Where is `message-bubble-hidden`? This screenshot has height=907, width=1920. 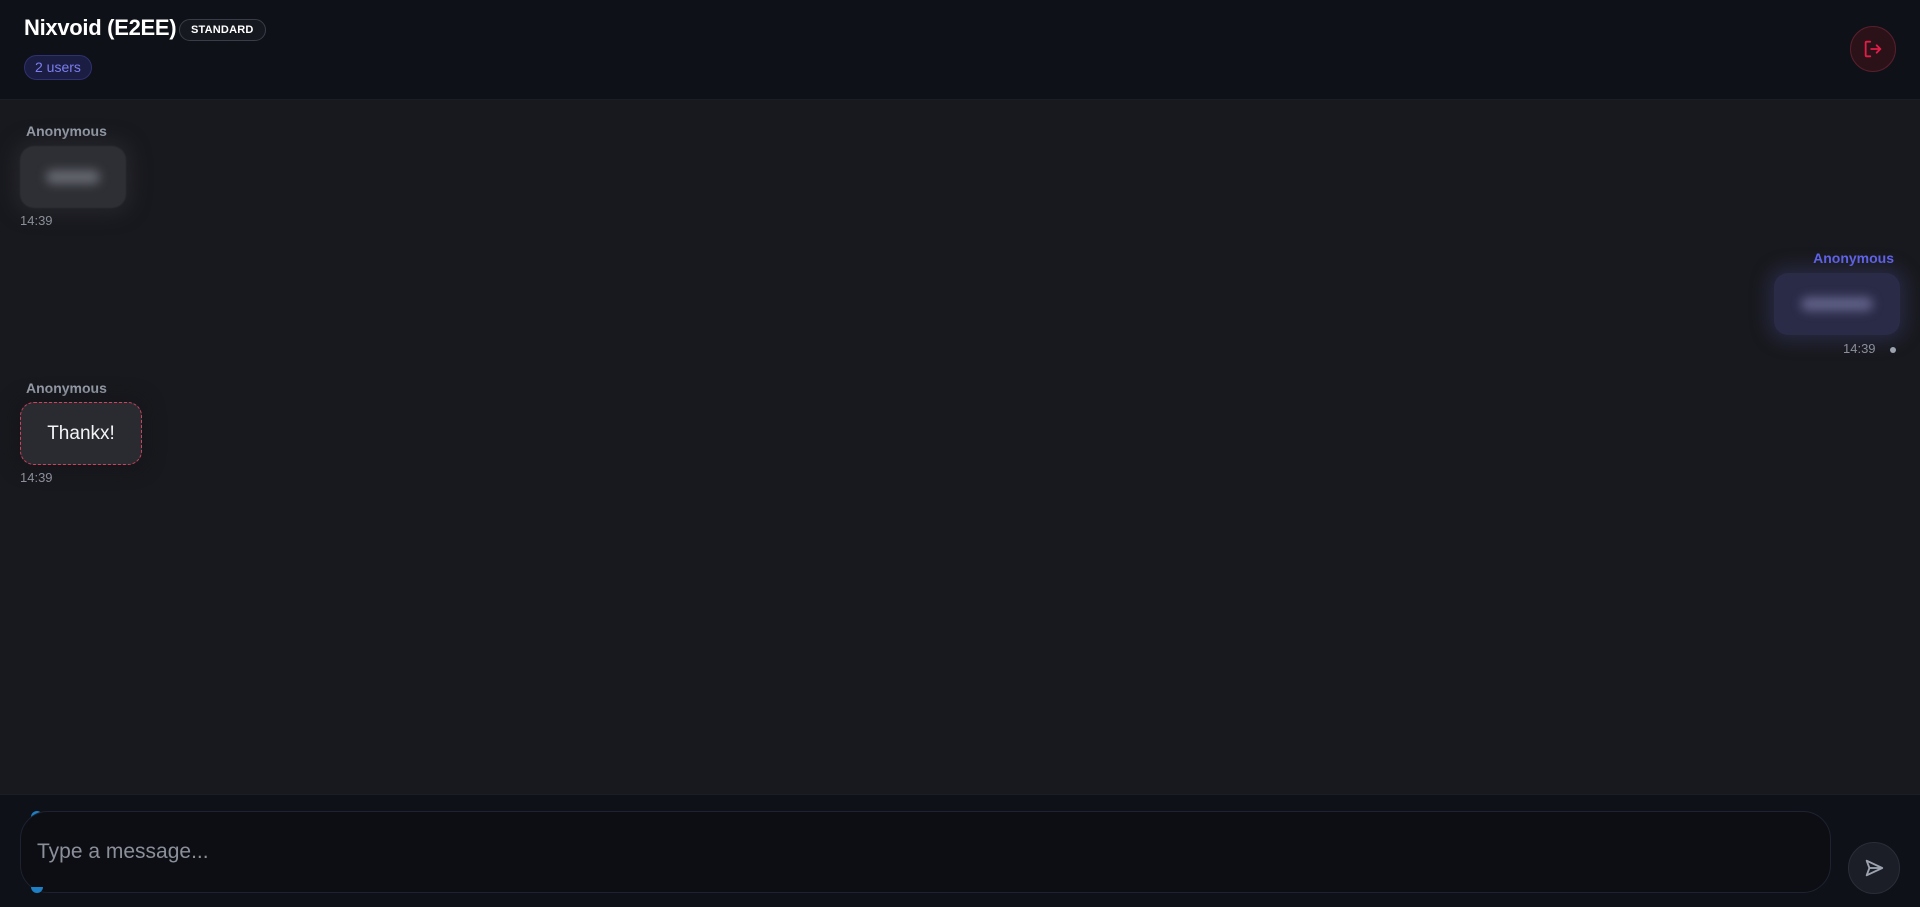 message-bubble-hidden is located at coordinates (73, 177).